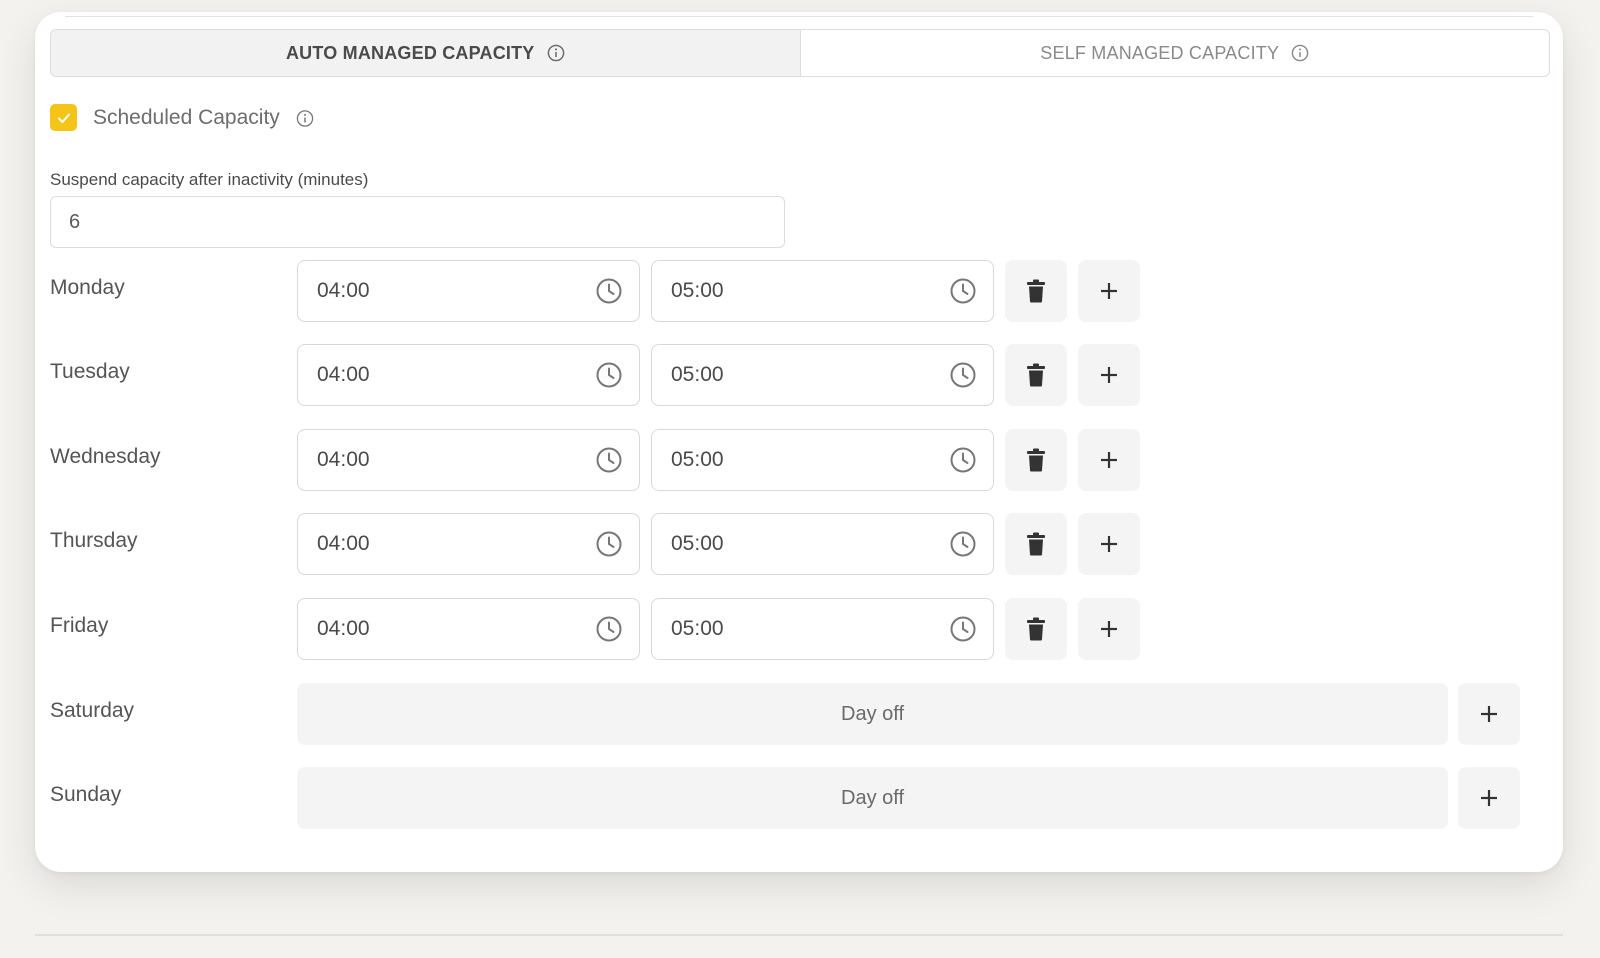 The height and width of the screenshot is (958, 1600). What do you see at coordinates (90, 371) in the screenshot?
I see `day-label: Tuesday` at bounding box center [90, 371].